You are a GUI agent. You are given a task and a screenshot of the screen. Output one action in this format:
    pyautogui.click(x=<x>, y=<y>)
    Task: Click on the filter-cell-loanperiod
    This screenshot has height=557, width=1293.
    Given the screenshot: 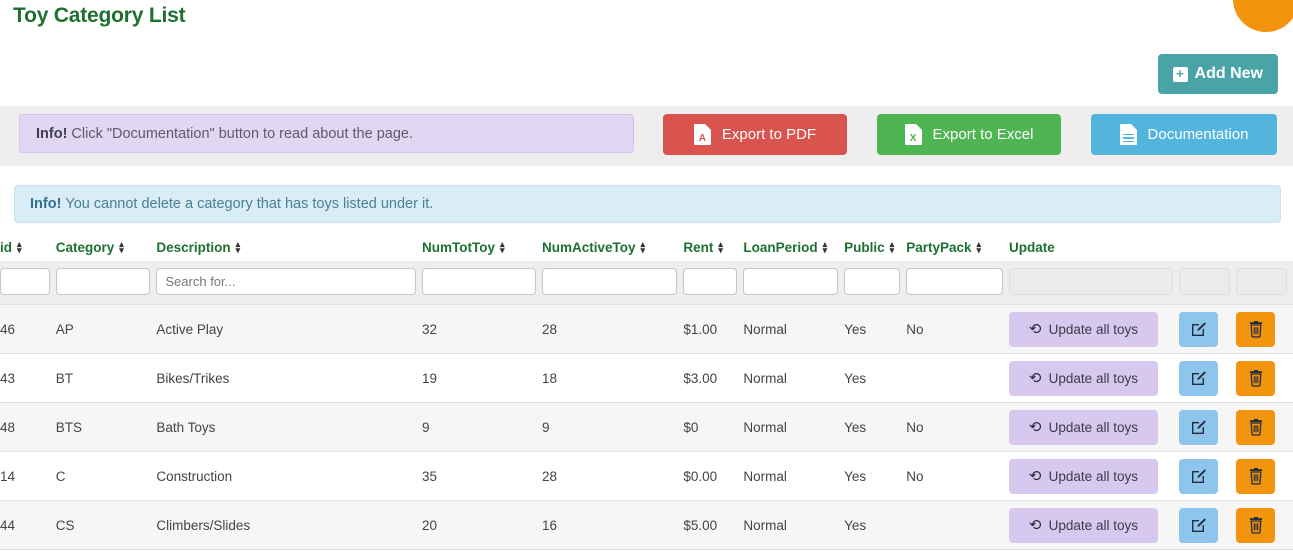 What is the action you would take?
    pyautogui.click(x=793, y=283)
    